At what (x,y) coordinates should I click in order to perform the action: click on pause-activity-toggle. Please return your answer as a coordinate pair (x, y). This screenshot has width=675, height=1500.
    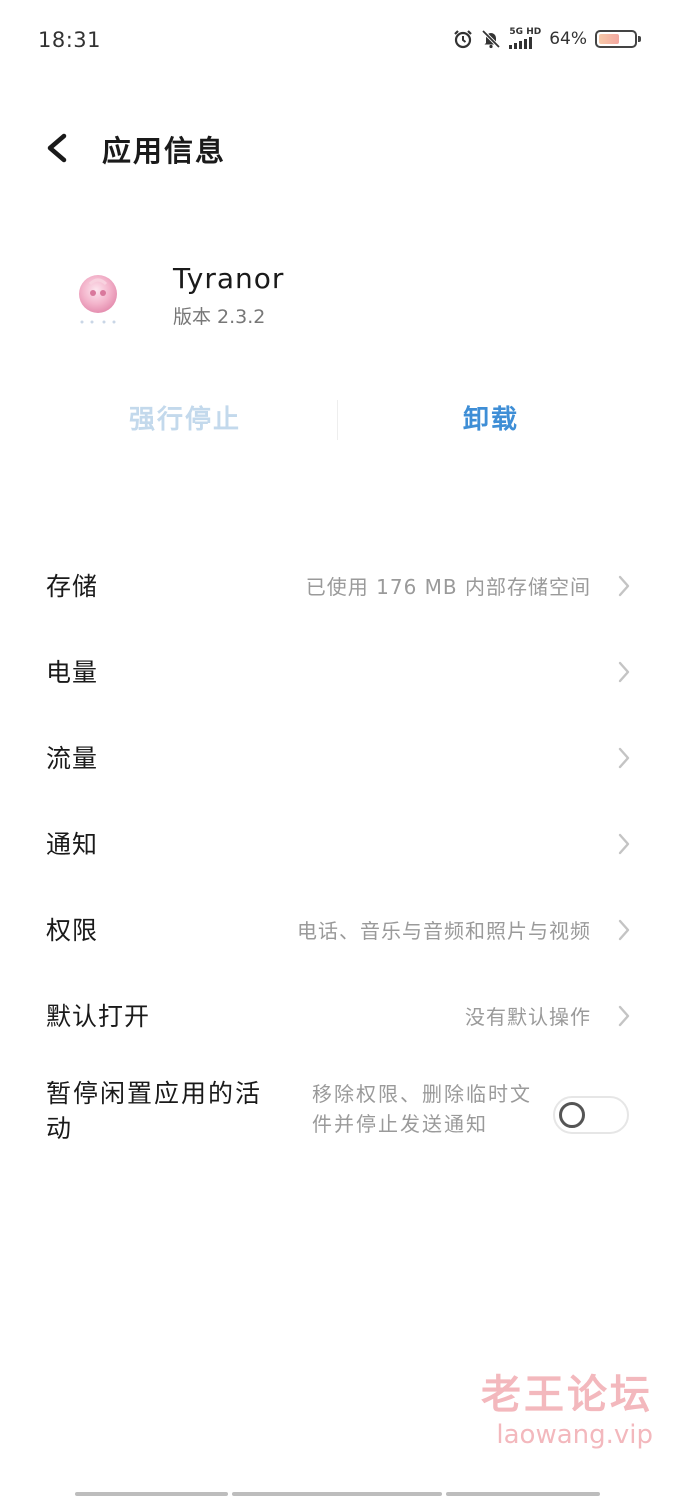
    Looking at the image, I should click on (591, 1115).